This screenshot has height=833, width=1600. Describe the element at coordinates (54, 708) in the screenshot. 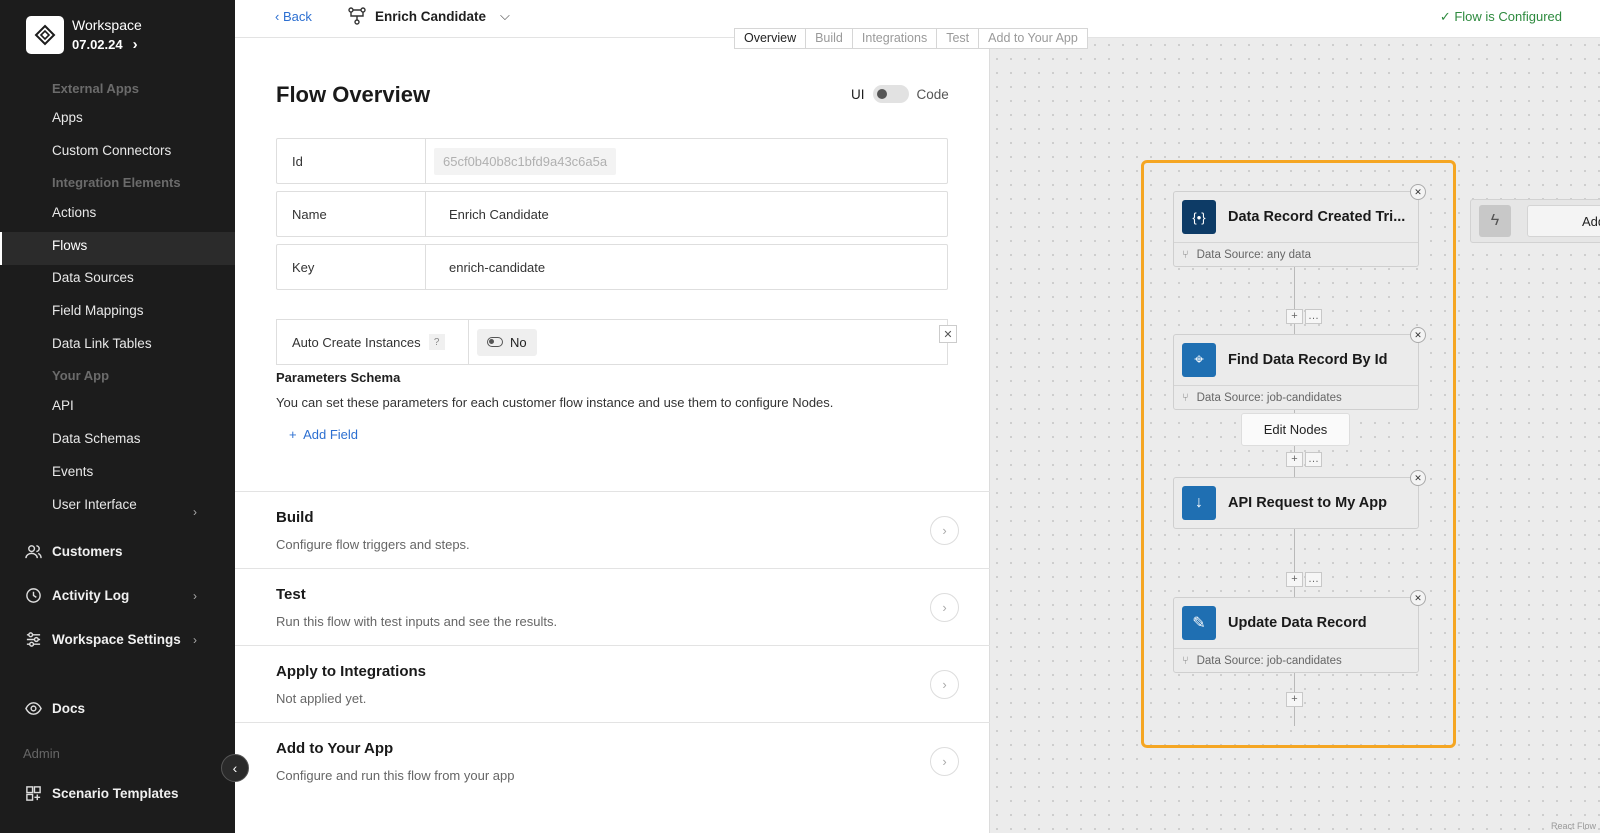

I see `sidebar-item-docs: Docs` at that location.